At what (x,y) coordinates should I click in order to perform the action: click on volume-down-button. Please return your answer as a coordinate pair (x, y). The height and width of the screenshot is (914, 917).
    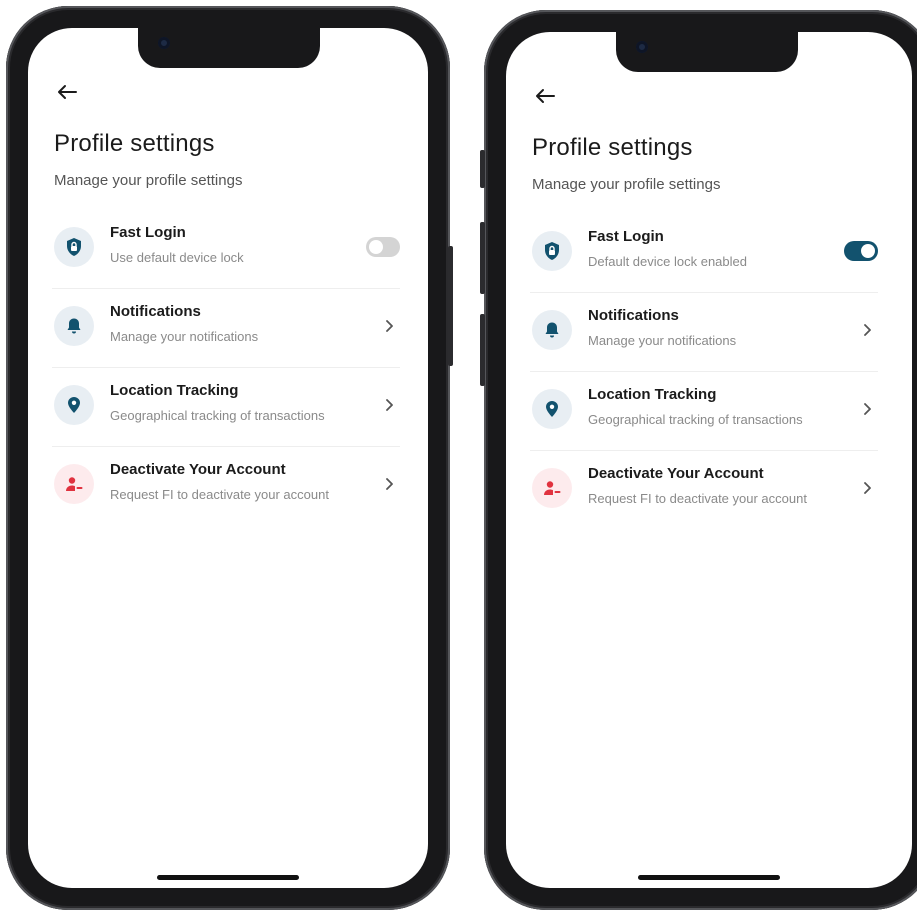
    Looking at the image, I should click on (482, 350).